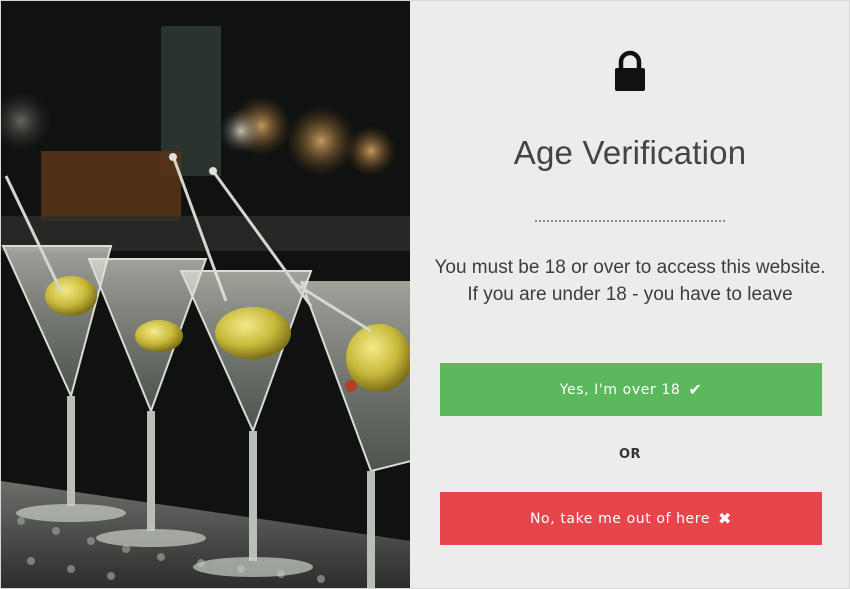 The height and width of the screenshot is (589, 850). I want to click on confirm-age-button: Yes, I'm over 18 ✔, so click(631, 389).